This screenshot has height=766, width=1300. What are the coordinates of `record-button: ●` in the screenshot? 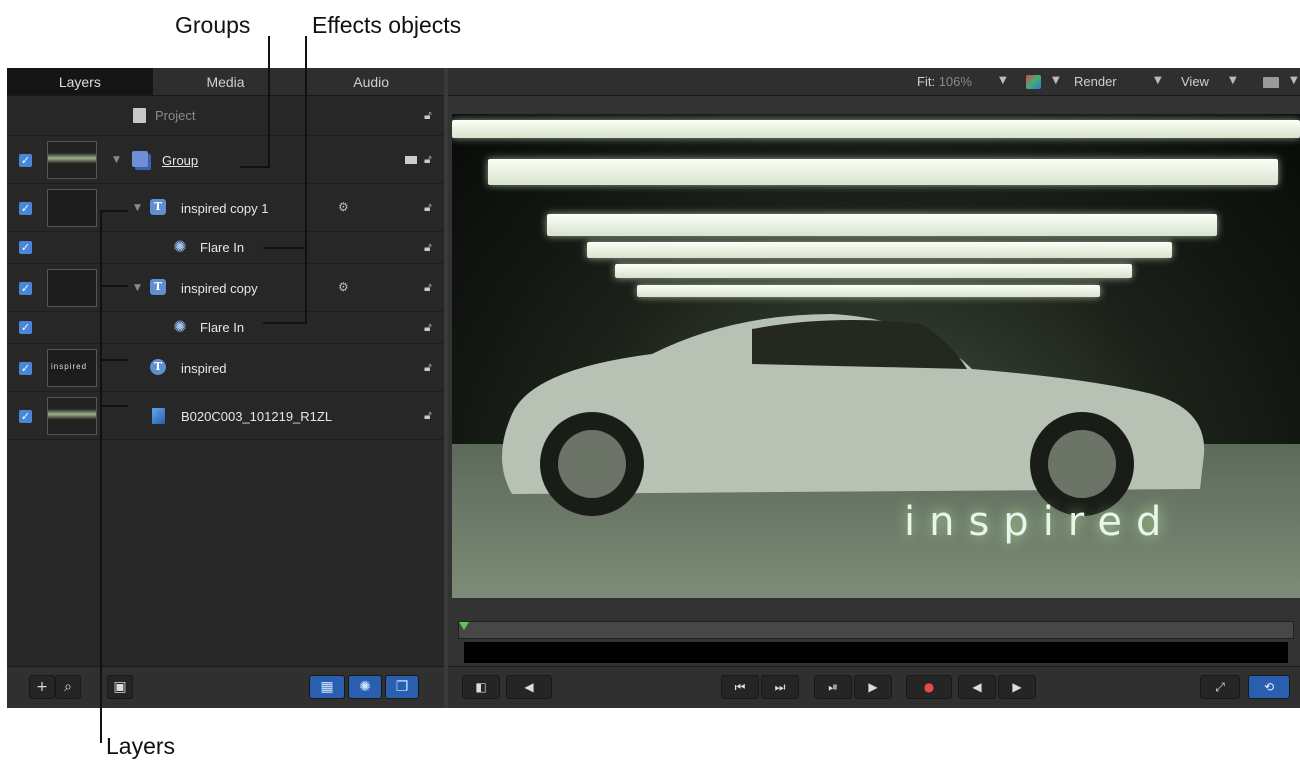 It's located at (929, 687).